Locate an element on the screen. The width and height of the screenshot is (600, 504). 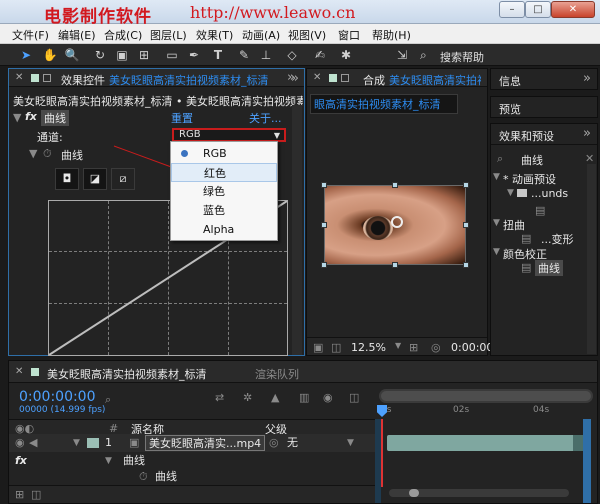
option-blue: 蓝色 is located at coordinates (224, 210).